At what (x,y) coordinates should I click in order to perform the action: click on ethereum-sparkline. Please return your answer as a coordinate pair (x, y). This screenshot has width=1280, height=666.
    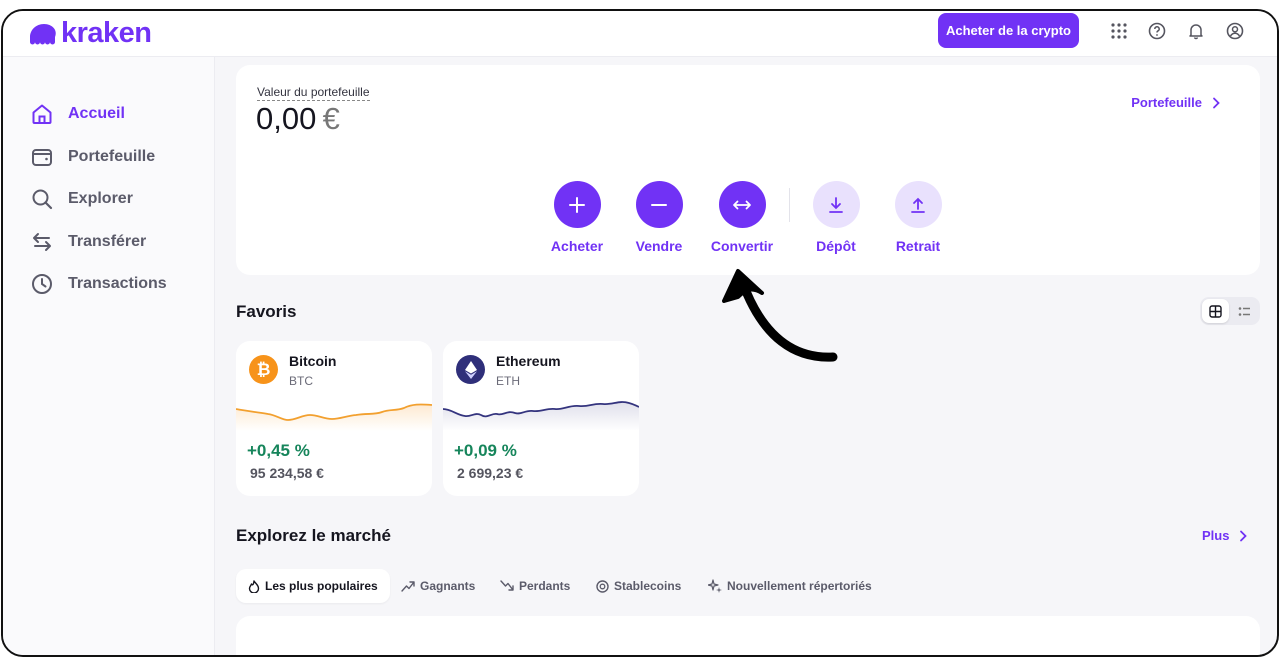
    Looking at the image, I should click on (541, 416).